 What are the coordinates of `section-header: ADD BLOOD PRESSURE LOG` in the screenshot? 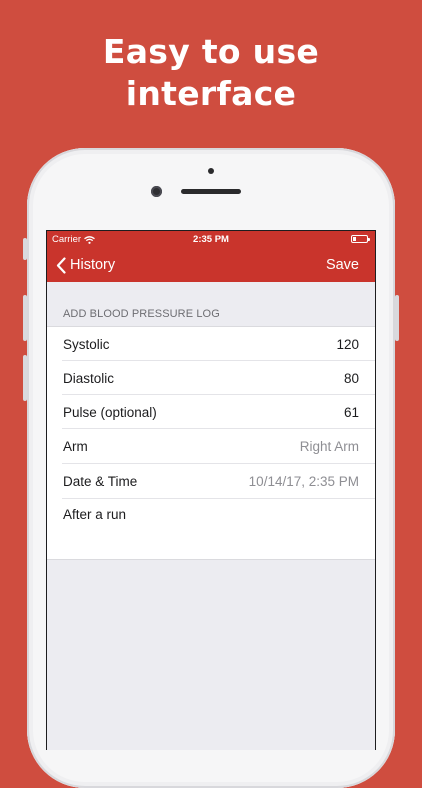 It's located at (141, 314).